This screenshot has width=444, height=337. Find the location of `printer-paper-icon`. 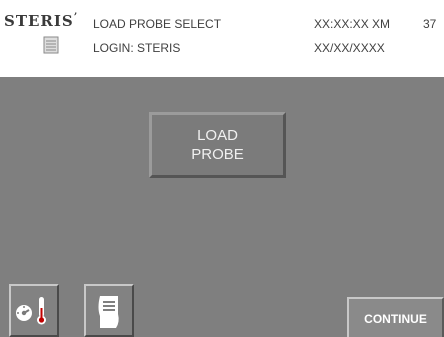

printer-paper-icon is located at coordinates (108, 312).